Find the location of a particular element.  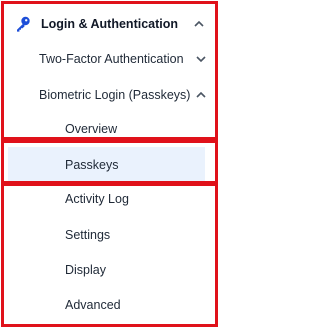

nav-item-settings: Settings is located at coordinates (109, 235).